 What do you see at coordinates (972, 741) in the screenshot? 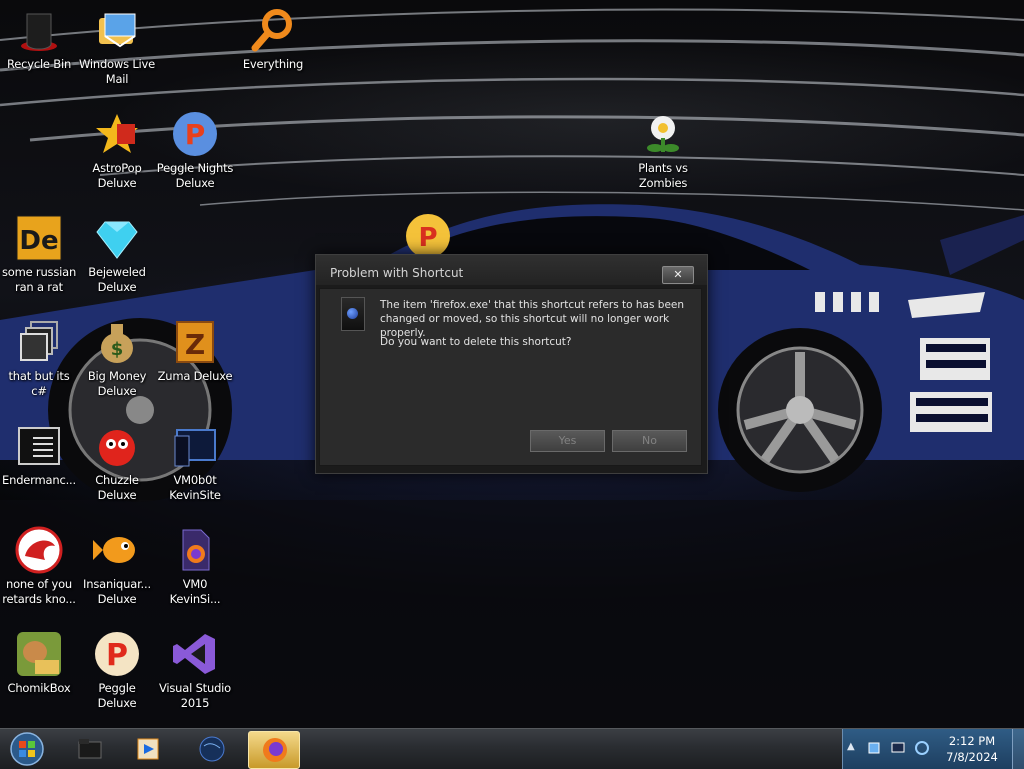
I see `clock-time: 2:12 PM` at bounding box center [972, 741].